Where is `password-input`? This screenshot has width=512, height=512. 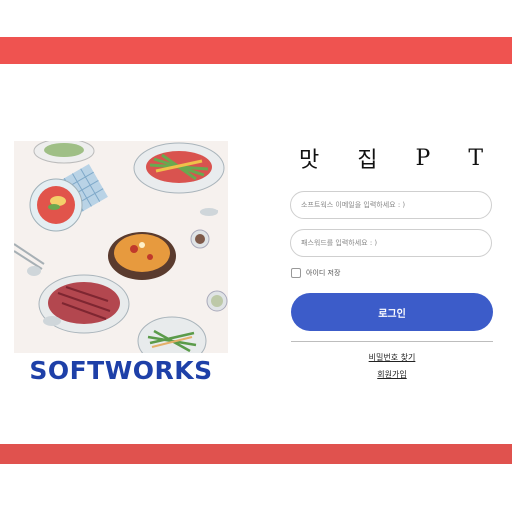
password-input is located at coordinates (391, 243).